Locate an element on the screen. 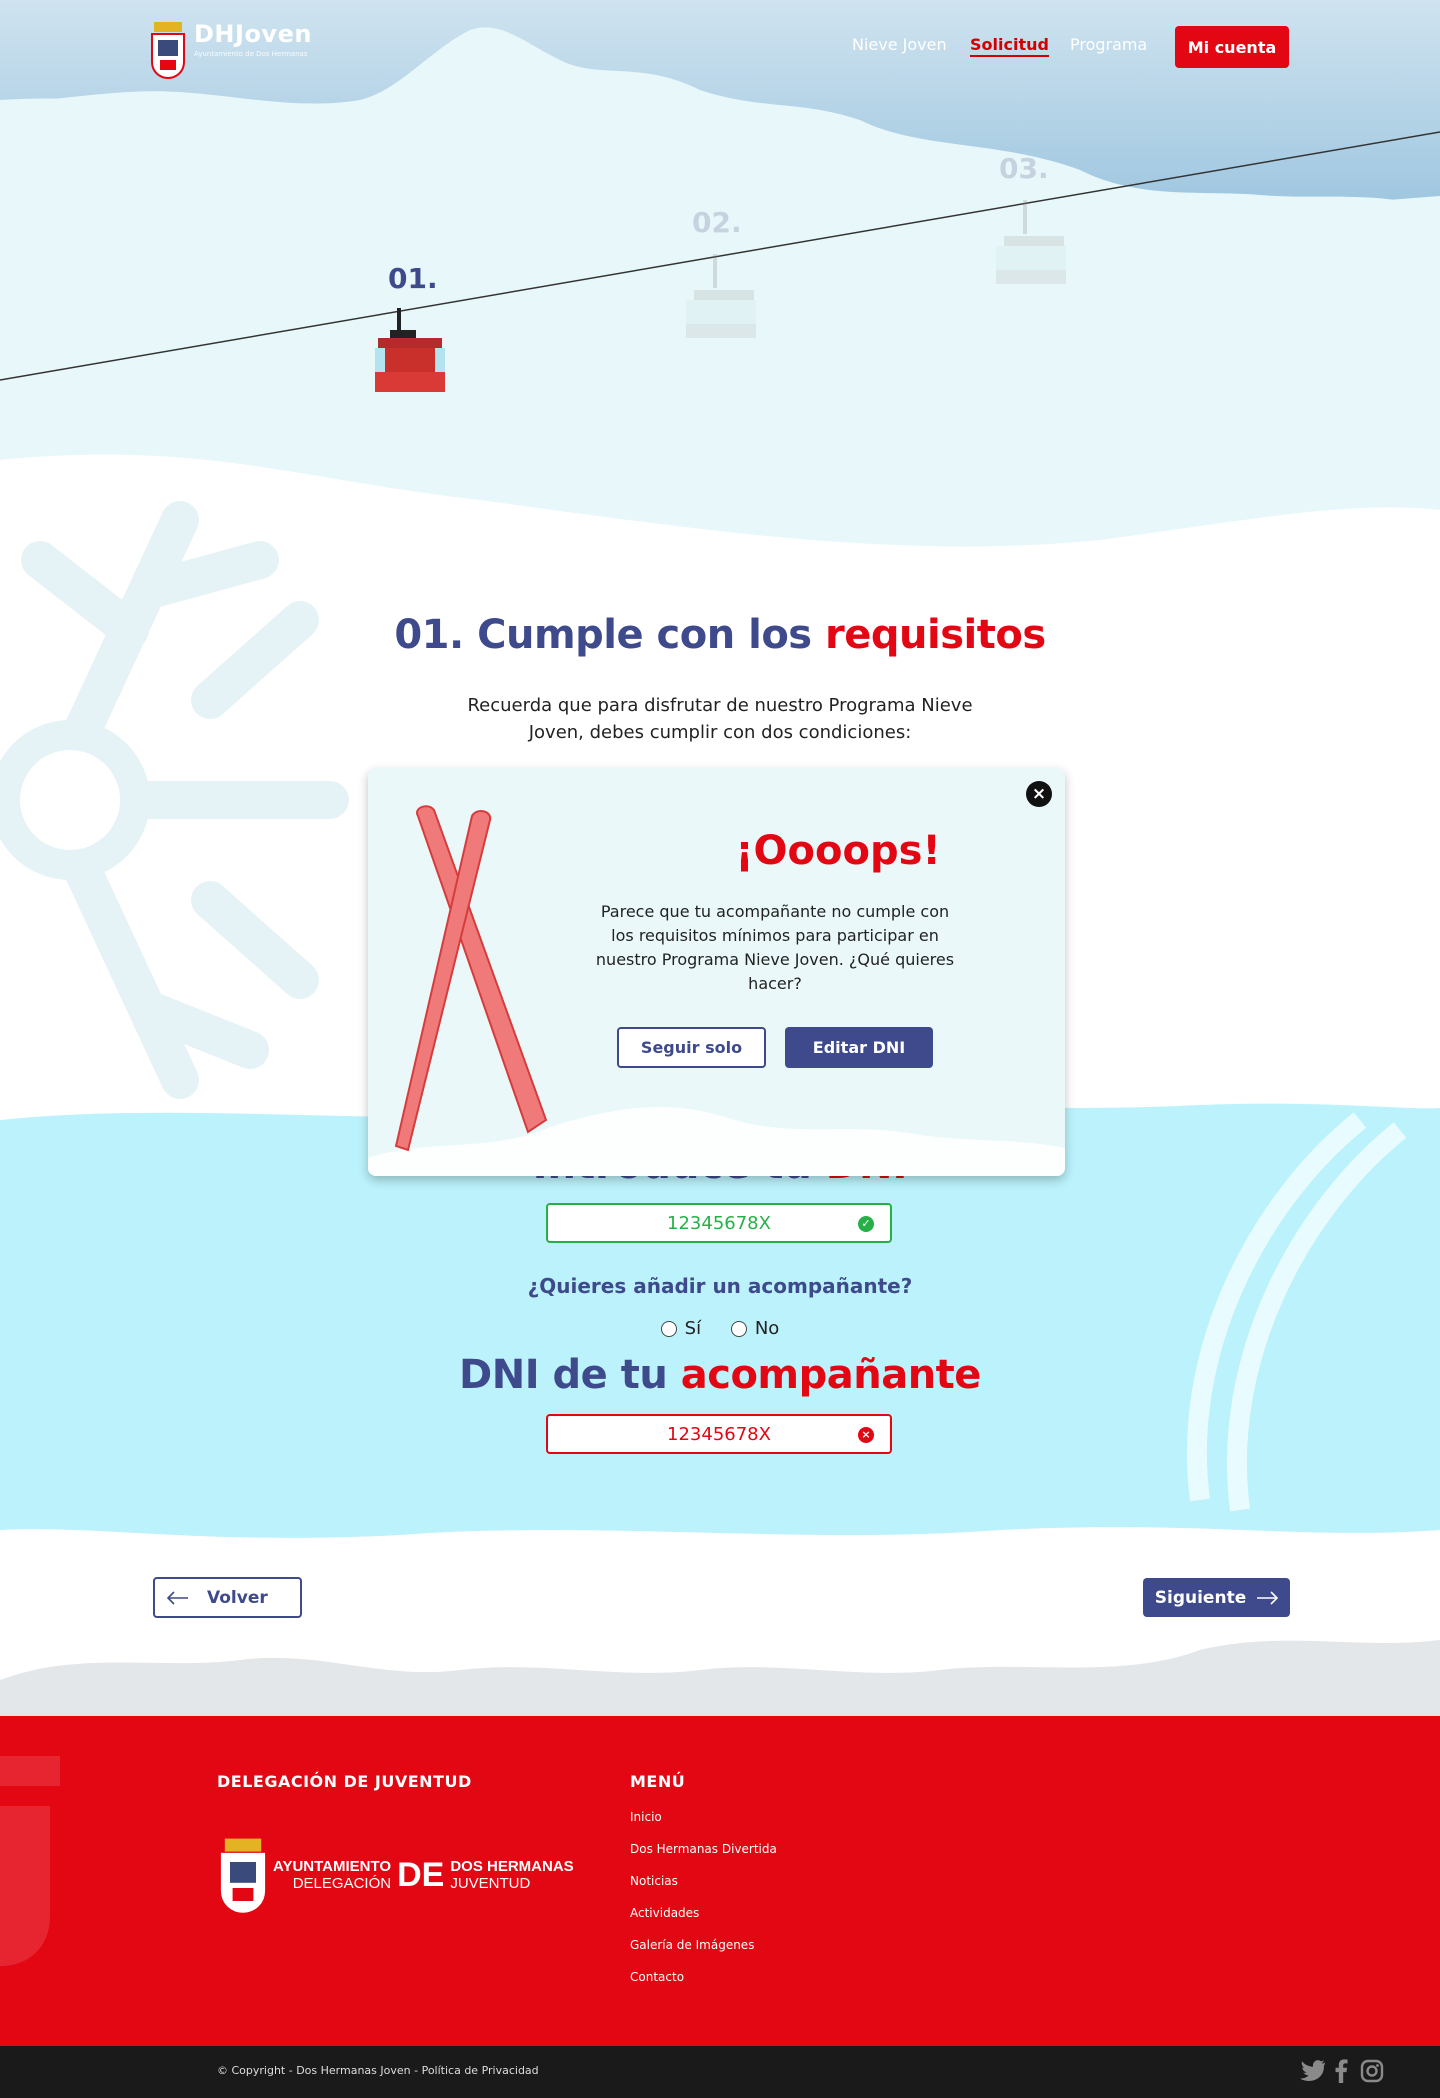  nav-solicitud: Solicitud is located at coordinates (1009, 46).